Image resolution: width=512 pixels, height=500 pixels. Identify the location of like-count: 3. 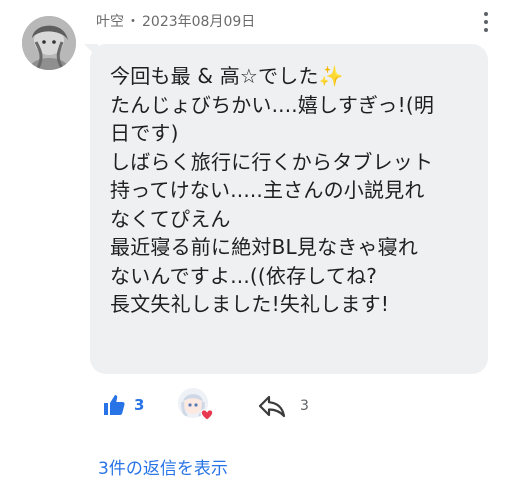
(139, 405).